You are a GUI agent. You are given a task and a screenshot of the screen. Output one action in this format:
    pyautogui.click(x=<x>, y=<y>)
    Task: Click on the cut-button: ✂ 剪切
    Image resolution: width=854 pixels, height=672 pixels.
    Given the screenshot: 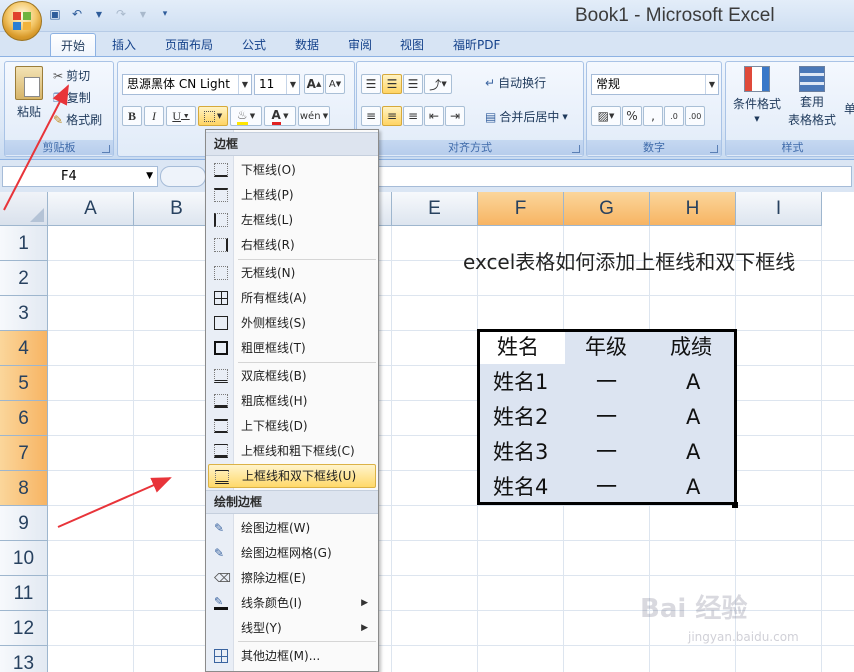 What is the action you would take?
    pyautogui.click(x=71, y=75)
    